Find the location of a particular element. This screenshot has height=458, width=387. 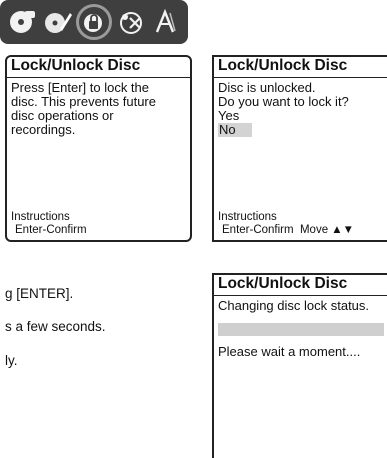

instructions: Instructions Enter-Confirm is located at coordinates (49, 223).